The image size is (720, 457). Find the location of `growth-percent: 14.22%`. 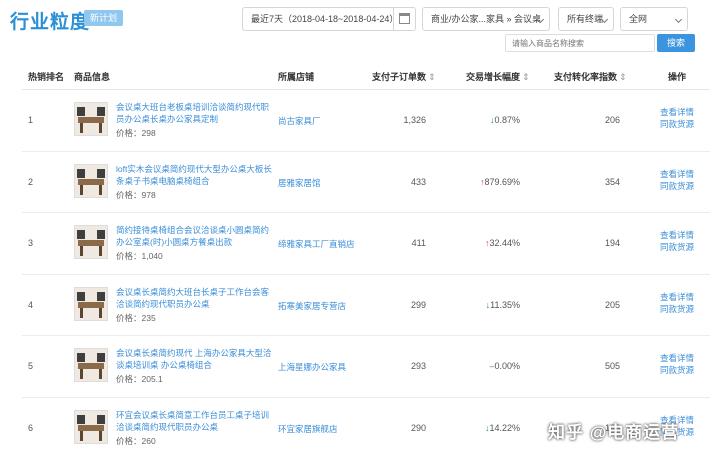

growth-percent: 14.22% is located at coordinates (504, 427).